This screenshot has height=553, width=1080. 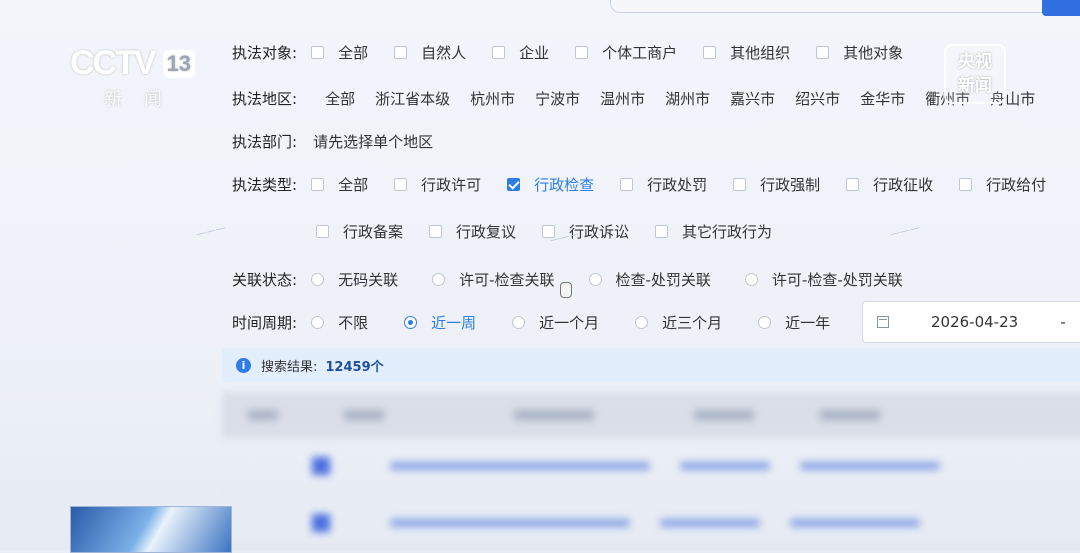 I want to click on target-option-all: 全部, so click(x=339, y=52).